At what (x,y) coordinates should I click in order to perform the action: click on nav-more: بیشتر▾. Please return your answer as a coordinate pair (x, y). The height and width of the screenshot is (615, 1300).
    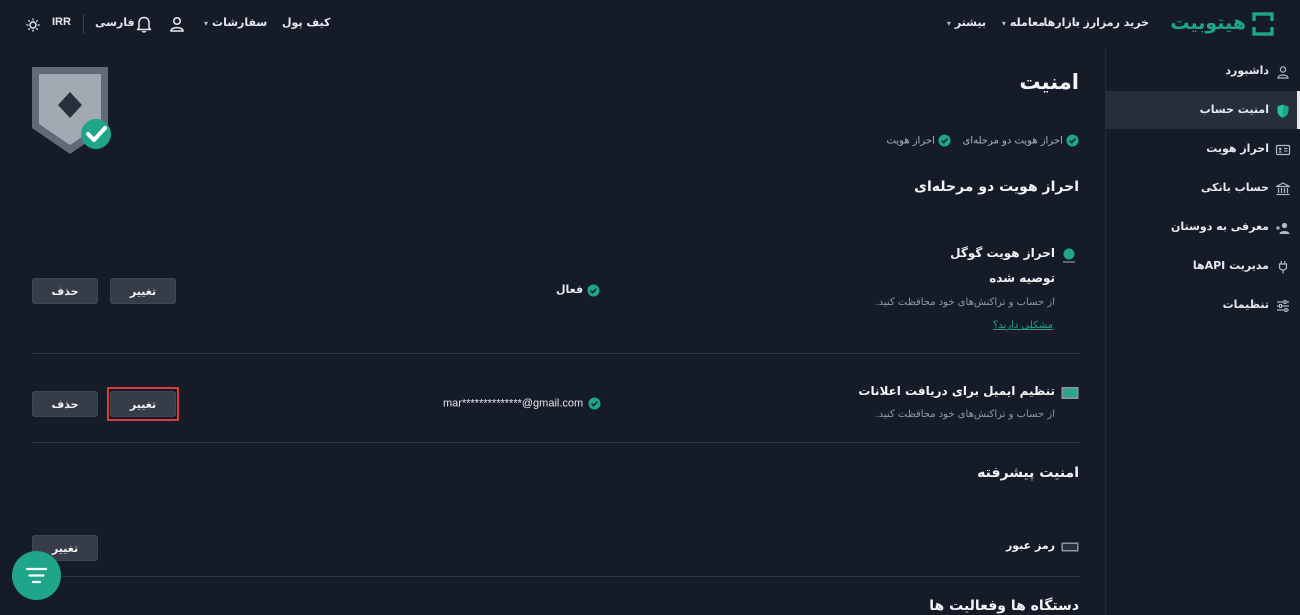
    Looking at the image, I should click on (966, 22).